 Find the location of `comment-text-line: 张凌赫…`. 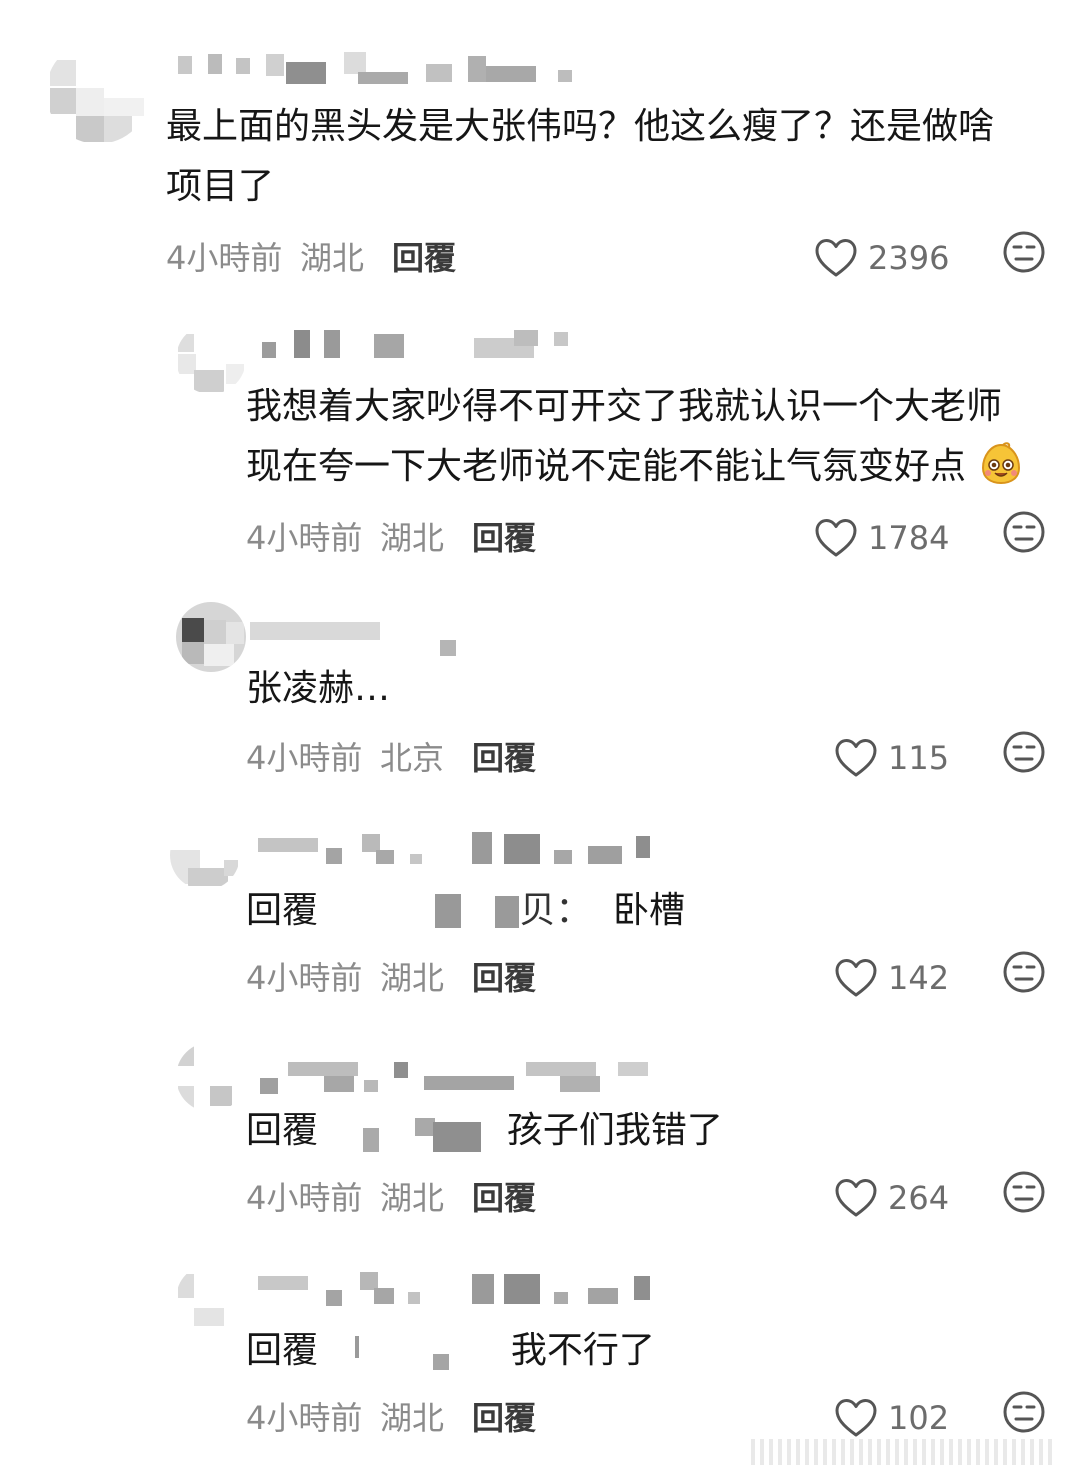

comment-text-line: 张凌赫… is located at coordinates (318, 688).